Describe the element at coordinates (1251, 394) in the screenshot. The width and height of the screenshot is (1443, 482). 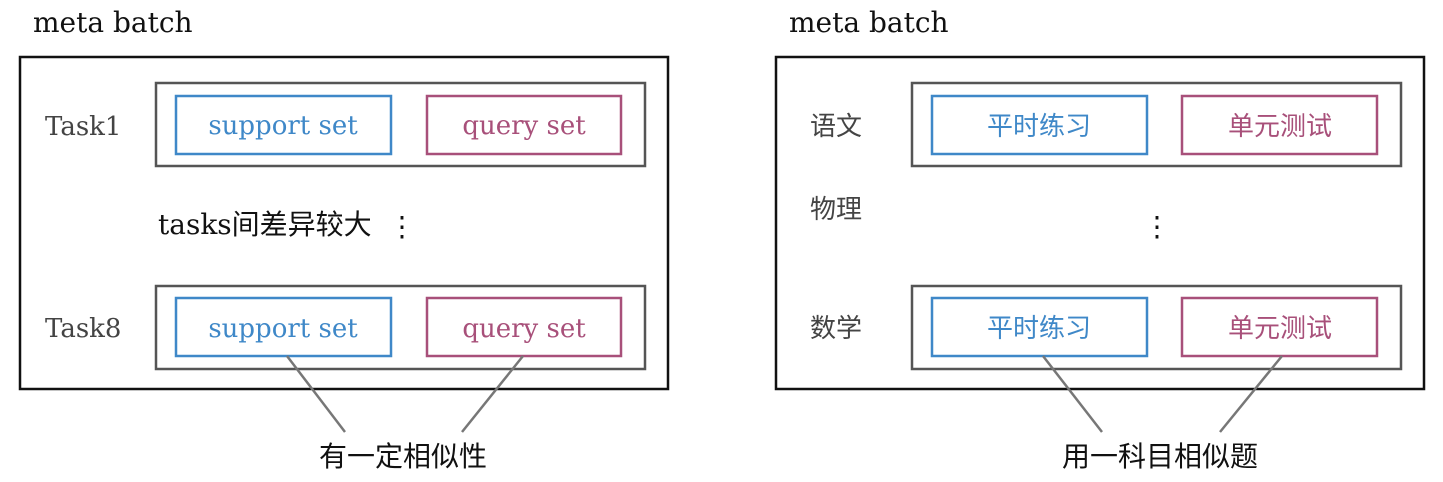
I see `right-connector-query` at that location.